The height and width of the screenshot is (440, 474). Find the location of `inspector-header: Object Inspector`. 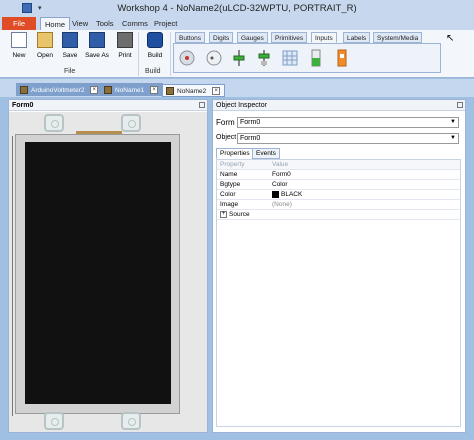

inspector-header: Object Inspector is located at coordinates (339, 105).